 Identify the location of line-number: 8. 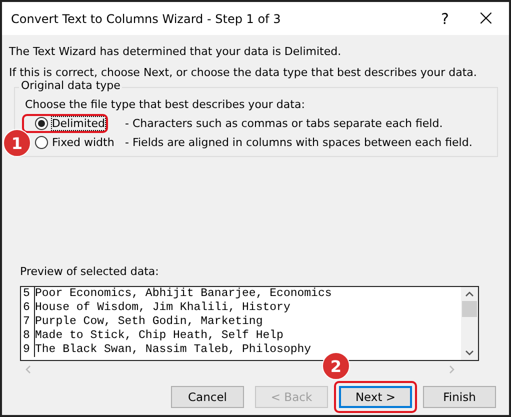
(28, 336).